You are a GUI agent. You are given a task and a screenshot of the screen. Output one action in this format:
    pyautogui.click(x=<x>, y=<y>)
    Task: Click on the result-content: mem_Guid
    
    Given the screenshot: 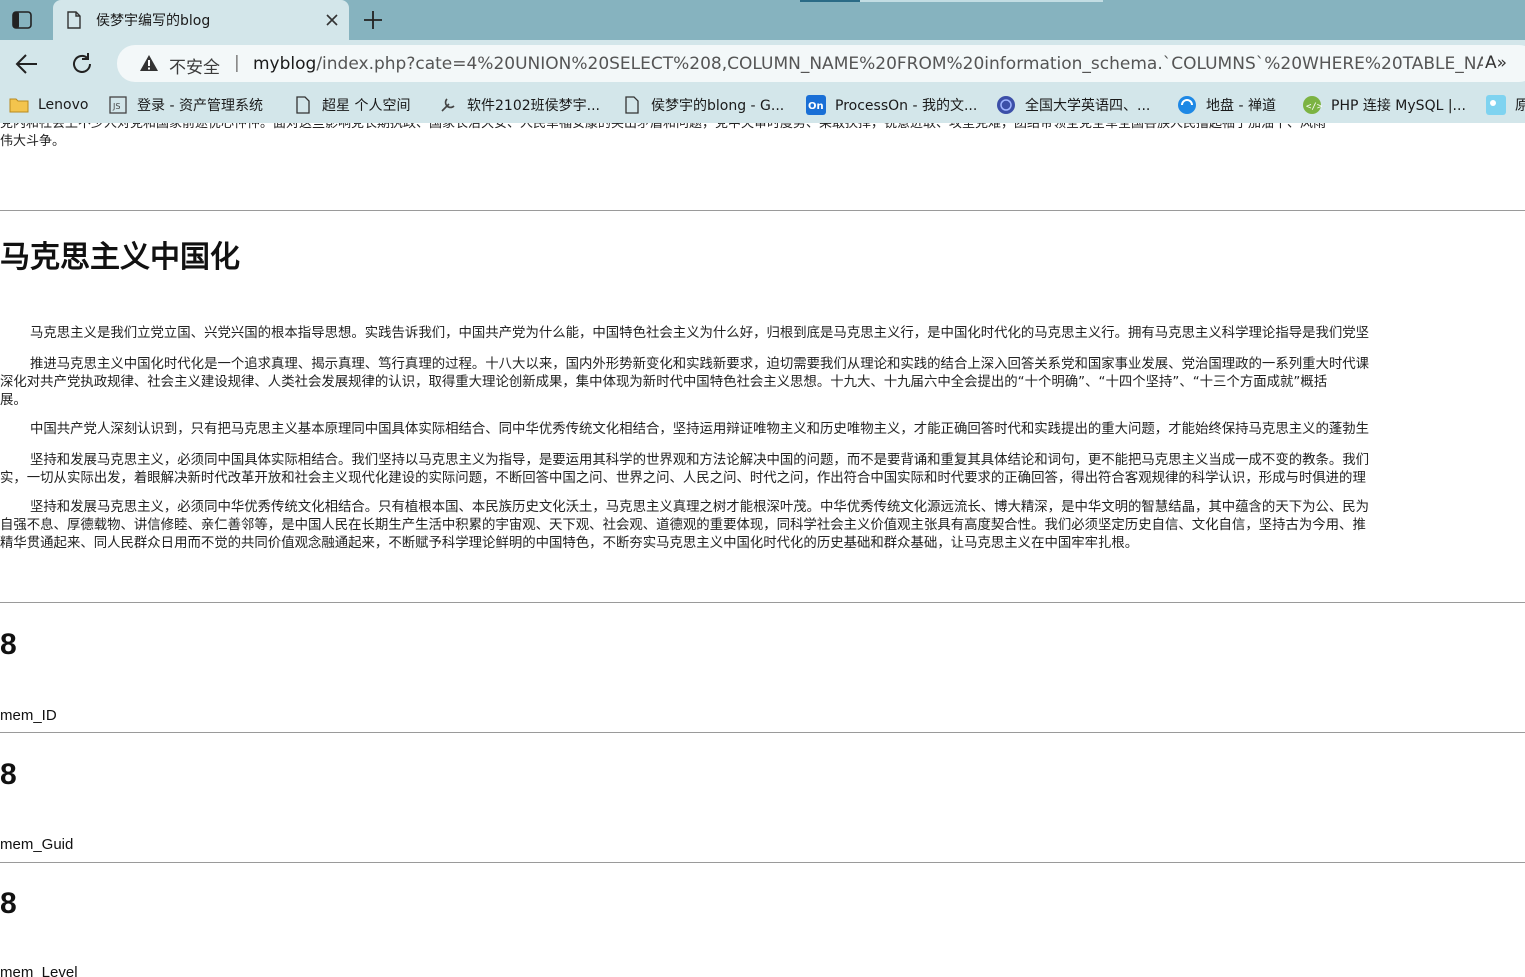 What is the action you would take?
    pyautogui.click(x=37, y=844)
    